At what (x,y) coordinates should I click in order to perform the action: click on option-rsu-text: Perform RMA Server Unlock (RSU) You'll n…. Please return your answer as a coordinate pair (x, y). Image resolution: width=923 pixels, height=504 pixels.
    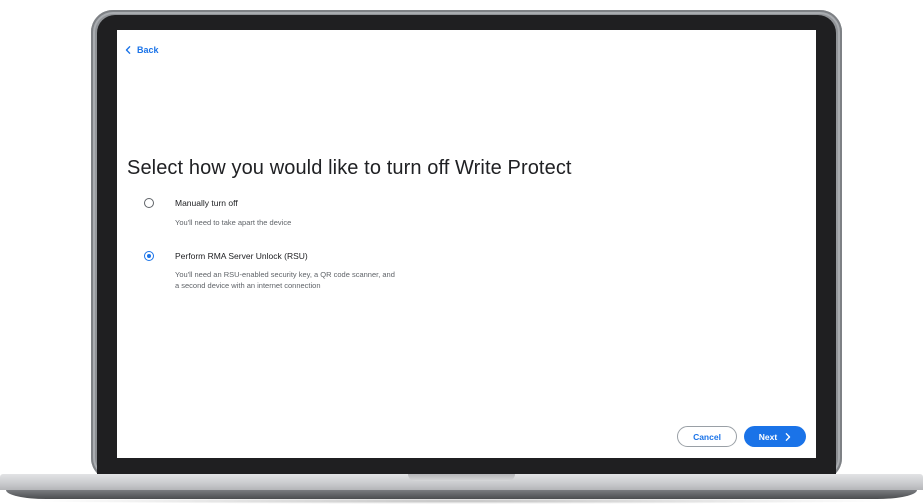
    Looking at the image, I should click on (285, 271).